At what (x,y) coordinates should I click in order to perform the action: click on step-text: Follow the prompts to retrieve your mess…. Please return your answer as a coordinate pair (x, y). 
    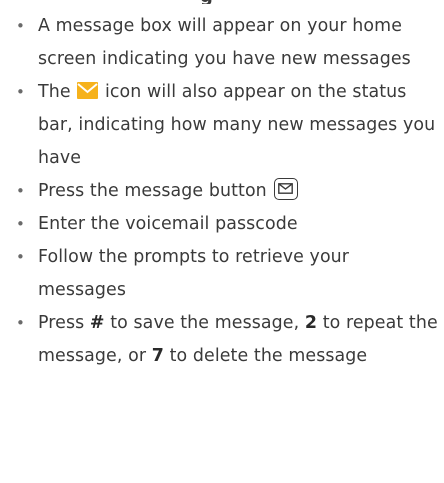
    Looking at the image, I should click on (194, 273).